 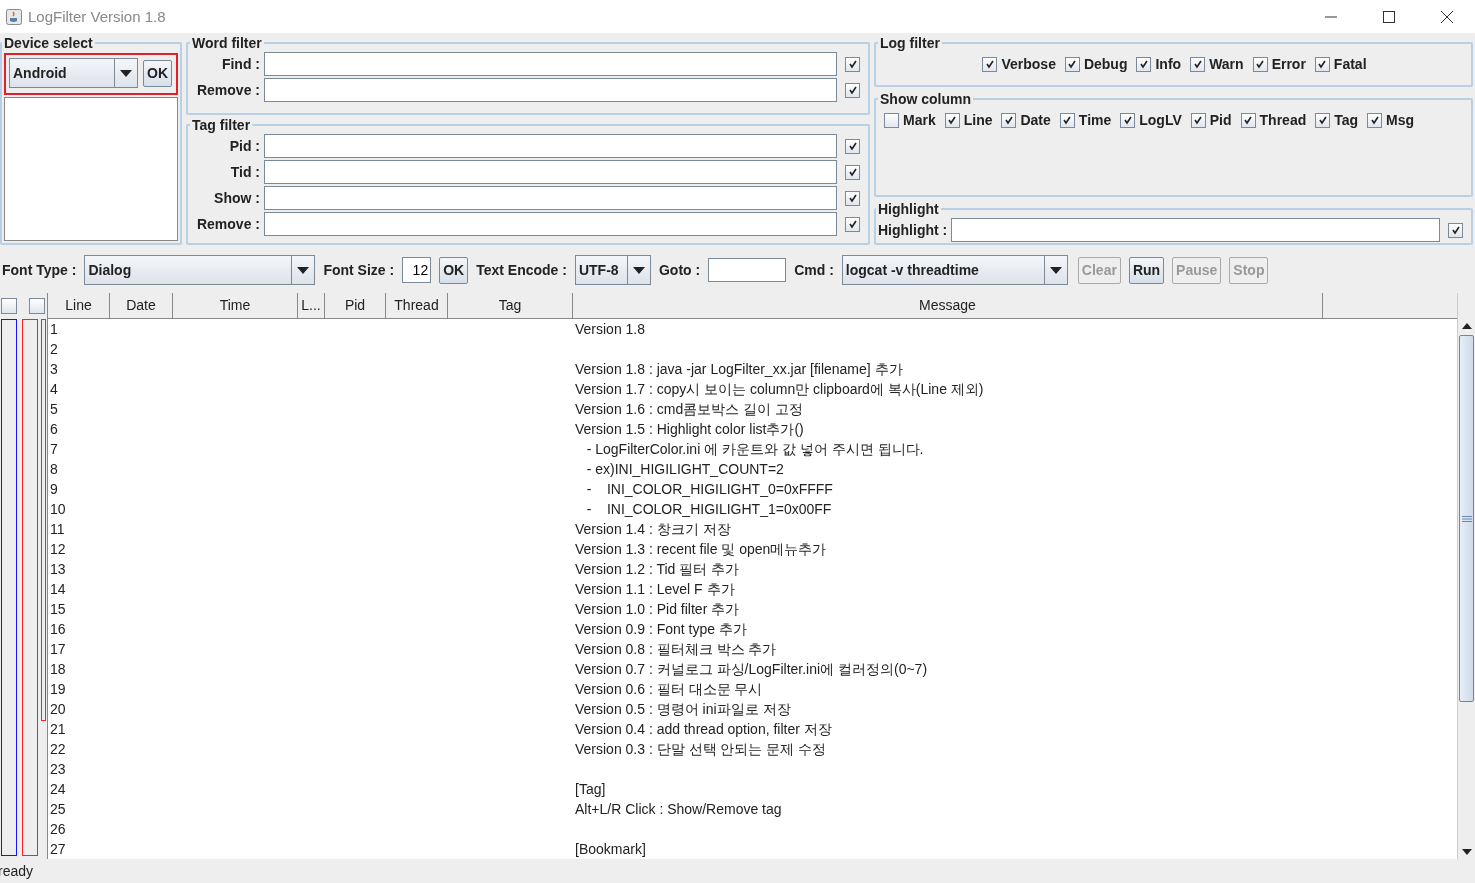 I want to click on line-number: 16, so click(x=58, y=629).